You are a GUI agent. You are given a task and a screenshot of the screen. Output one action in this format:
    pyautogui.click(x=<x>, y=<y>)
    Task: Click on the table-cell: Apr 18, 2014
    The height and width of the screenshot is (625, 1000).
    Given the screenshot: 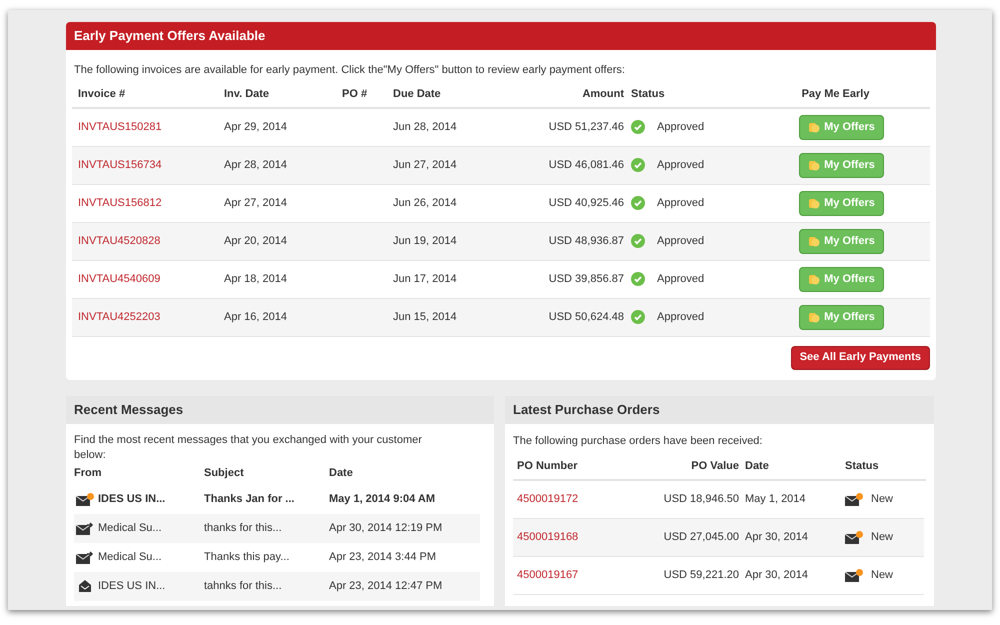 What is the action you would take?
    pyautogui.click(x=255, y=278)
    